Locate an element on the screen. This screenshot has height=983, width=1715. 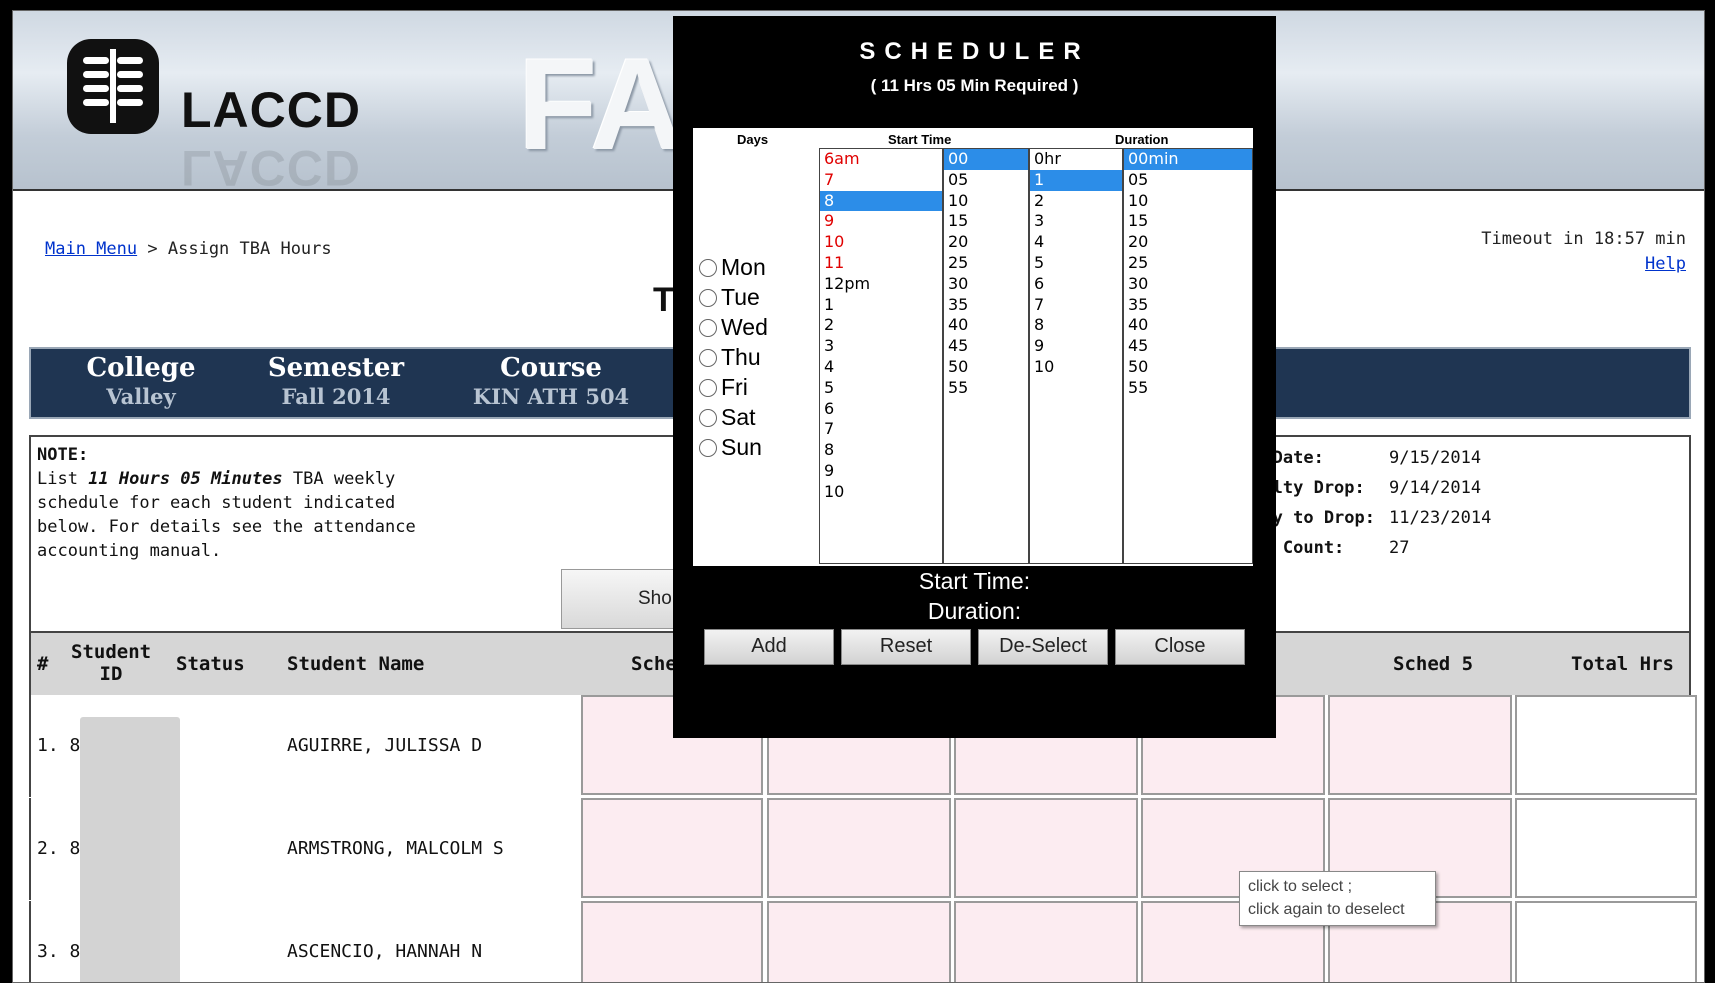
day-option-fri: Fri is located at coordinates (723, 387).